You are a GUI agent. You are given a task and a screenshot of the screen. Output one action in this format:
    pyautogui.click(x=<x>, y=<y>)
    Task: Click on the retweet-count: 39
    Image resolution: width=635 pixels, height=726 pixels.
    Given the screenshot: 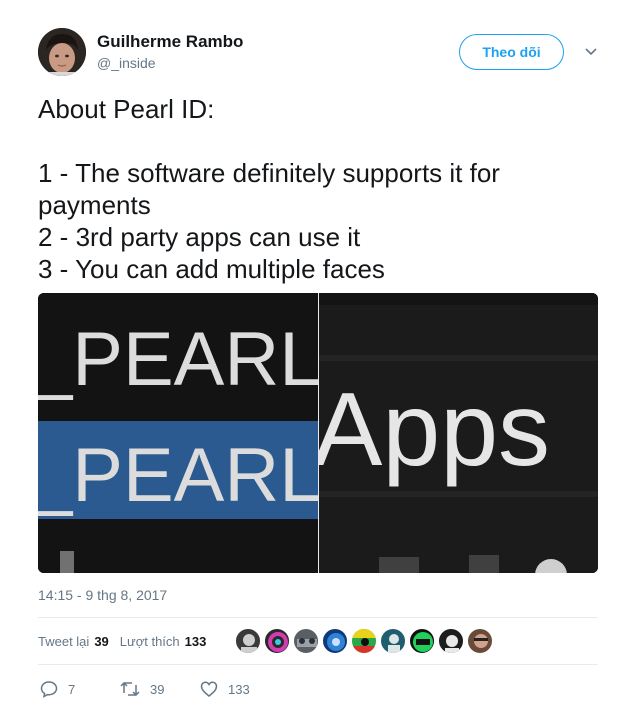 What is the action you would take?
    pyautogui.click(x=157, y=689)
    